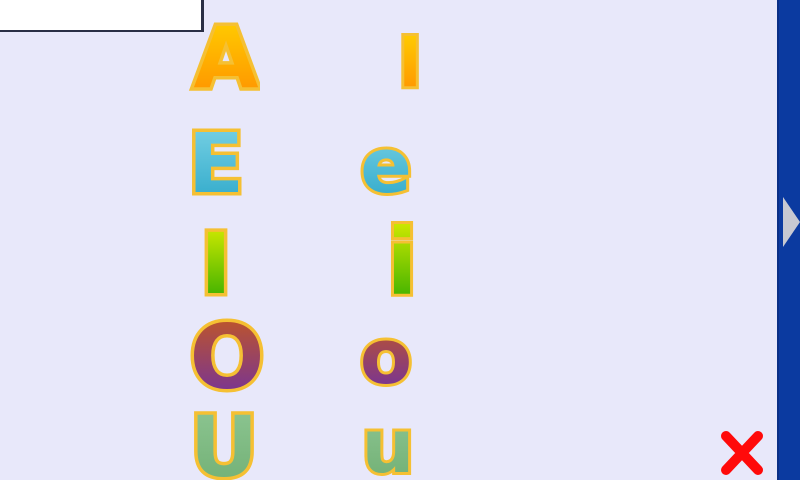 This screenshot has width=800, height=480. I want to click on letter-o-lower-graphic: o, so click(386, 359).